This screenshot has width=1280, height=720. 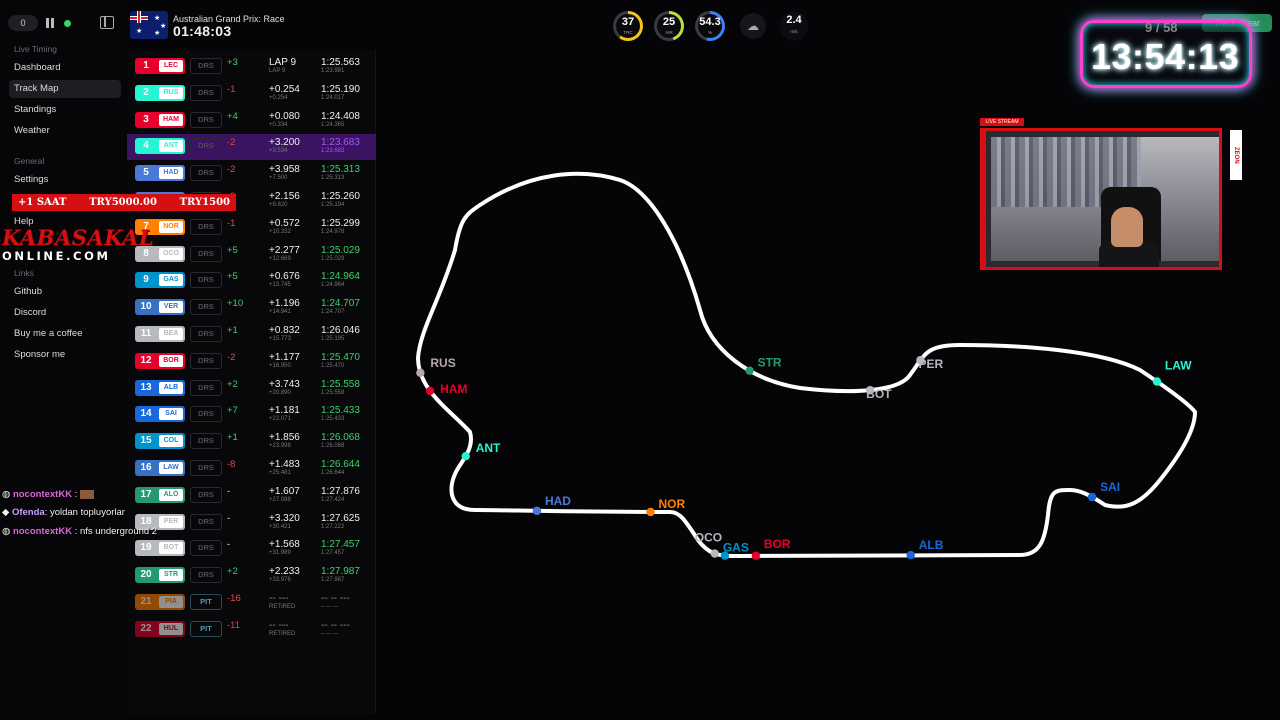 What do you see at coordinates (340, 518) in the screenshot?
I see `last-lap: 1:27.625` at bounding box center [340, 518].